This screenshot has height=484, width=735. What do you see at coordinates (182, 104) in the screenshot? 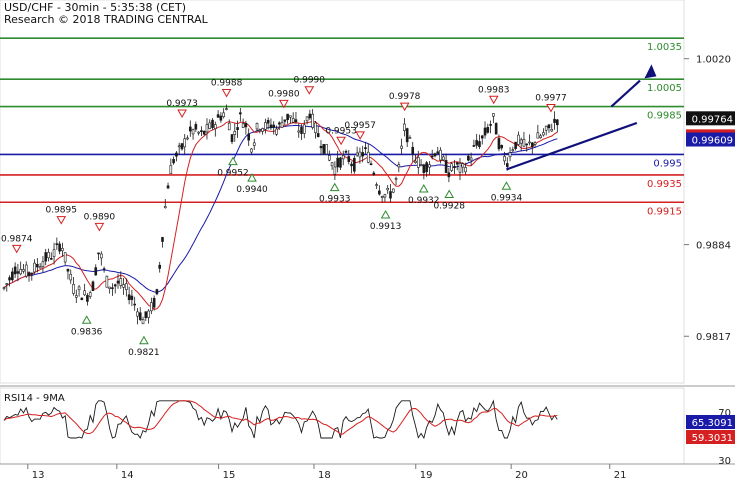
I see `swing-high-label-3: 0.9973` at bounding box center [182, 104].